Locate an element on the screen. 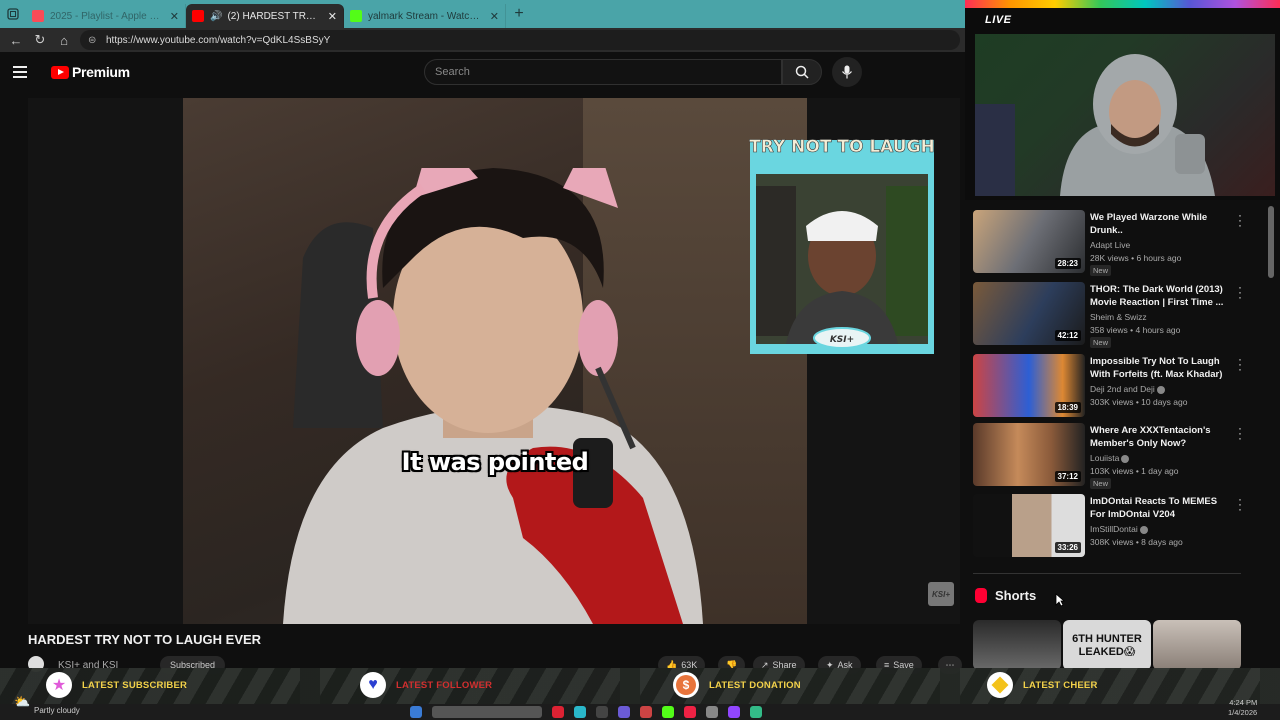 The image size is (1280, 720). browser-app-icon is located at coordinates (580, 712).